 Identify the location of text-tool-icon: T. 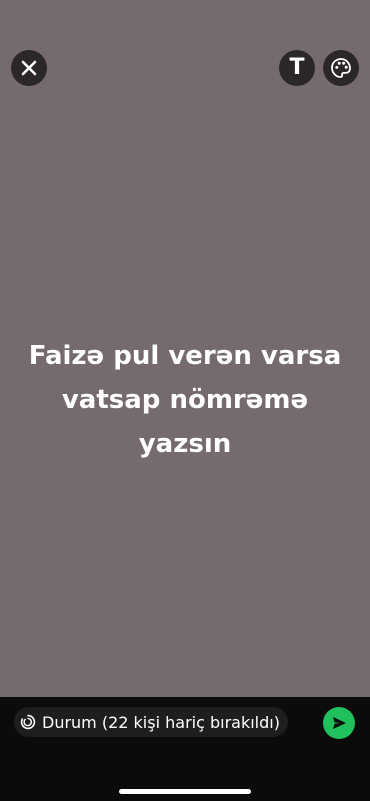
(297, 67).